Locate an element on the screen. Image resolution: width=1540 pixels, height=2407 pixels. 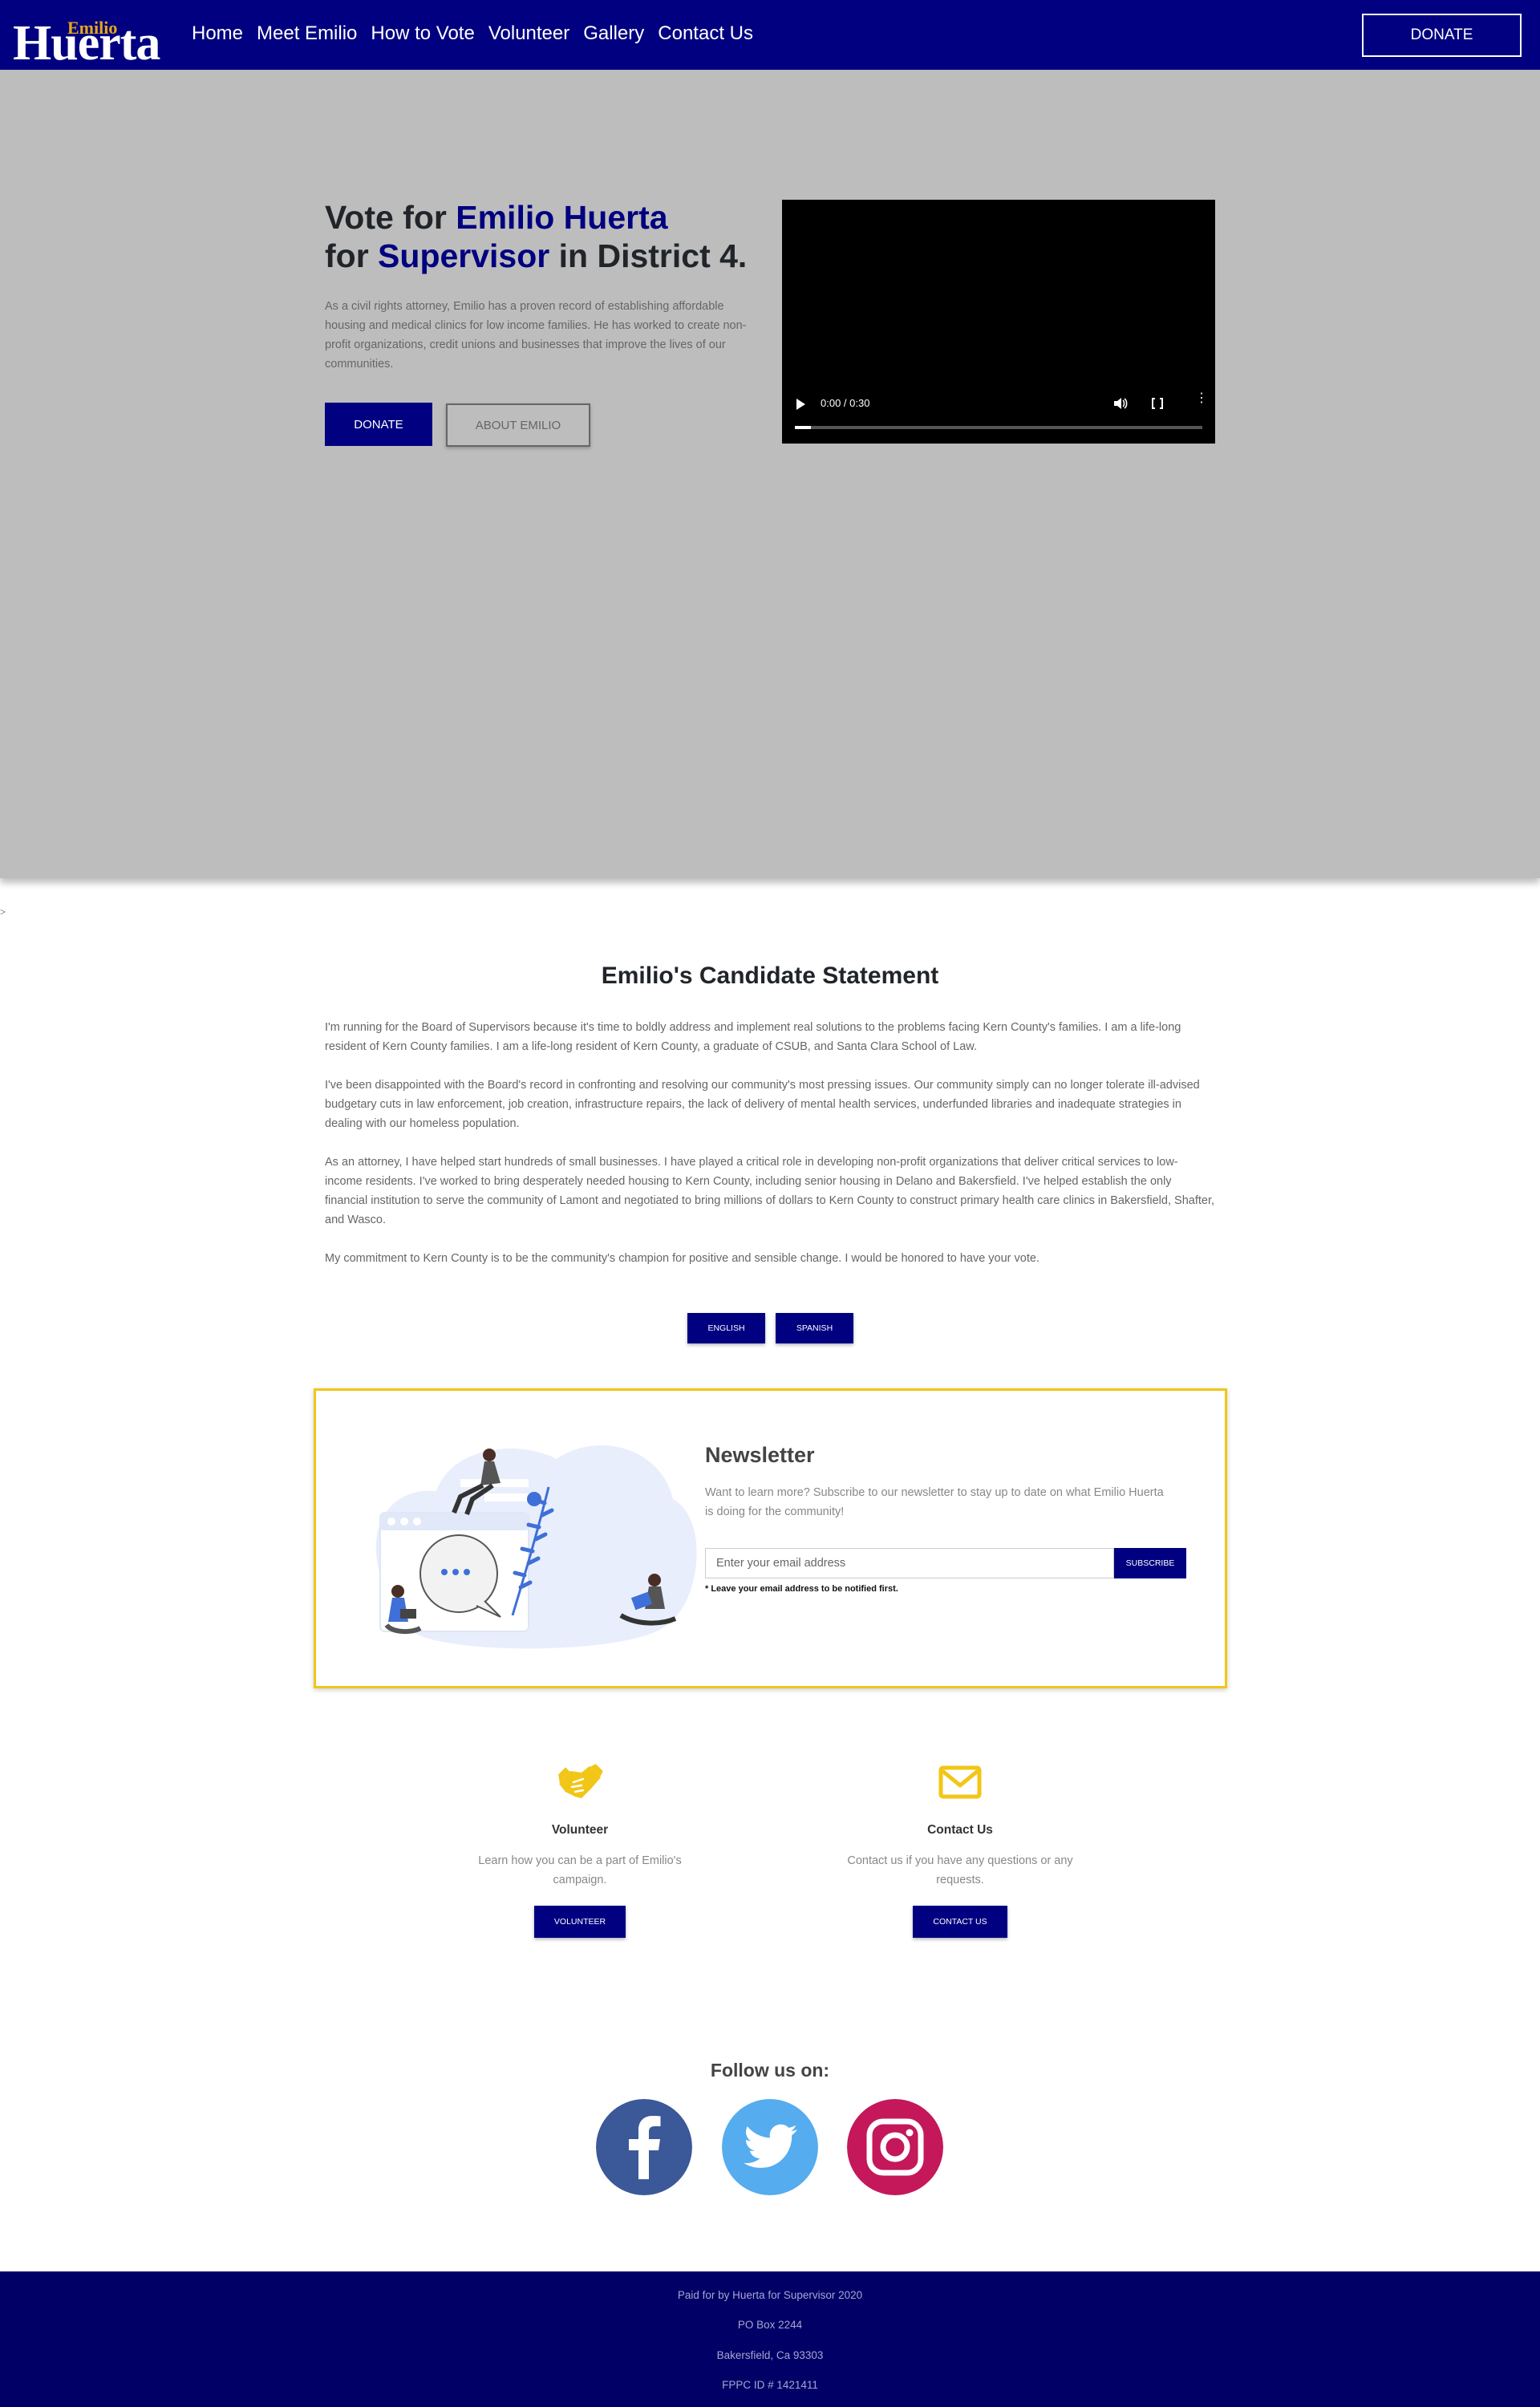
volunteer-title: Volunteer is located at coordinates (580, 1830).